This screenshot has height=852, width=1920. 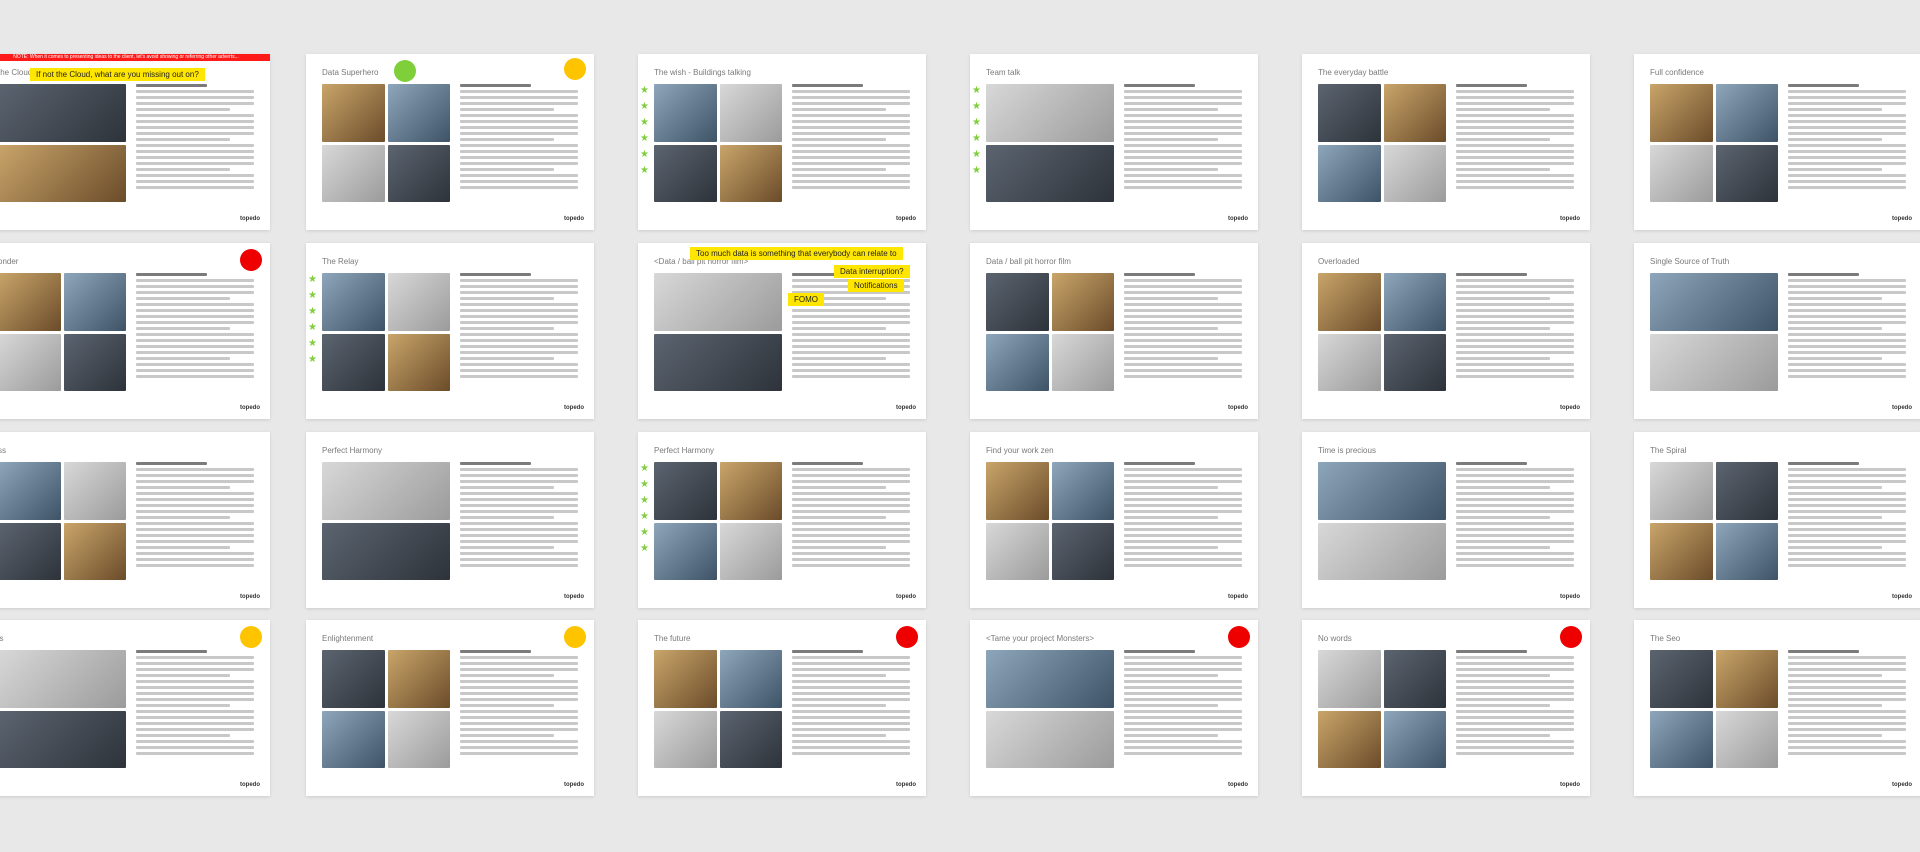 What do you see at coordinates (782, 142) in the screenshot?
I see `slide-card: The wish - Buildings talking ★ ★ ★ ★ ★ ★ topedo` at bounding box center [782, 142].